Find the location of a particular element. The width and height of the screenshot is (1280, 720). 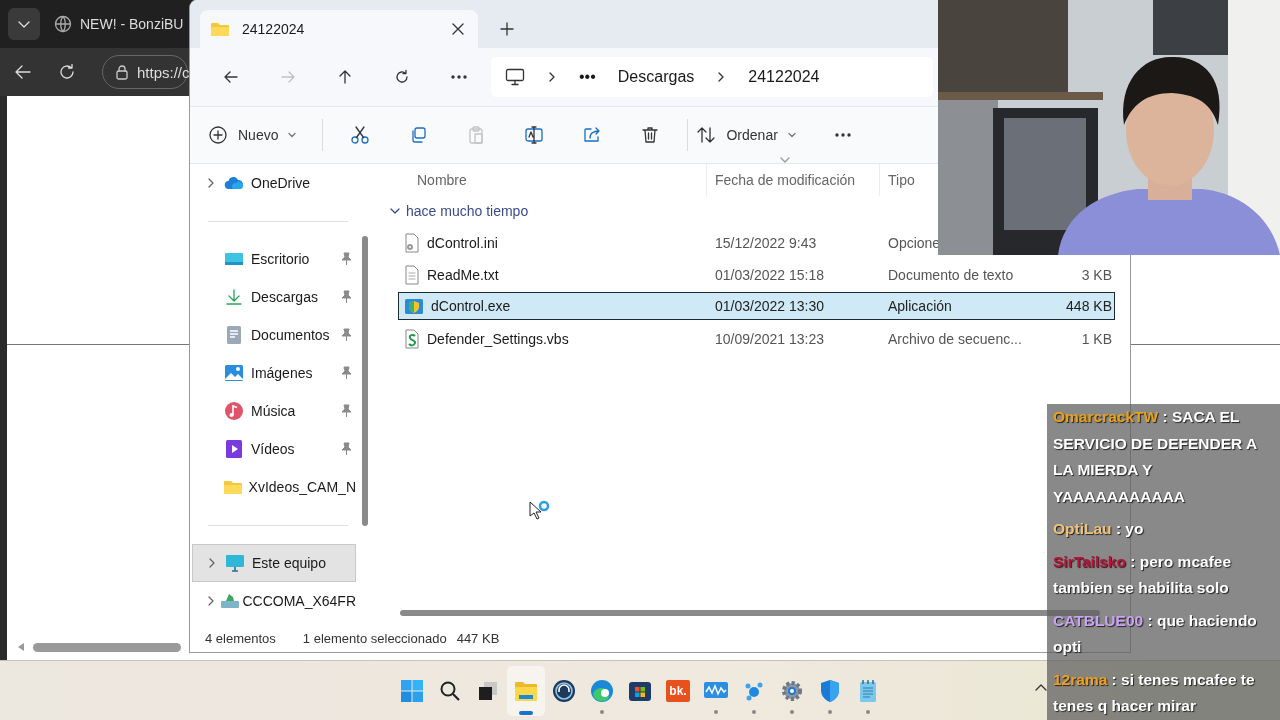

busy-cursor-icon is located at coordinates (540, 511).